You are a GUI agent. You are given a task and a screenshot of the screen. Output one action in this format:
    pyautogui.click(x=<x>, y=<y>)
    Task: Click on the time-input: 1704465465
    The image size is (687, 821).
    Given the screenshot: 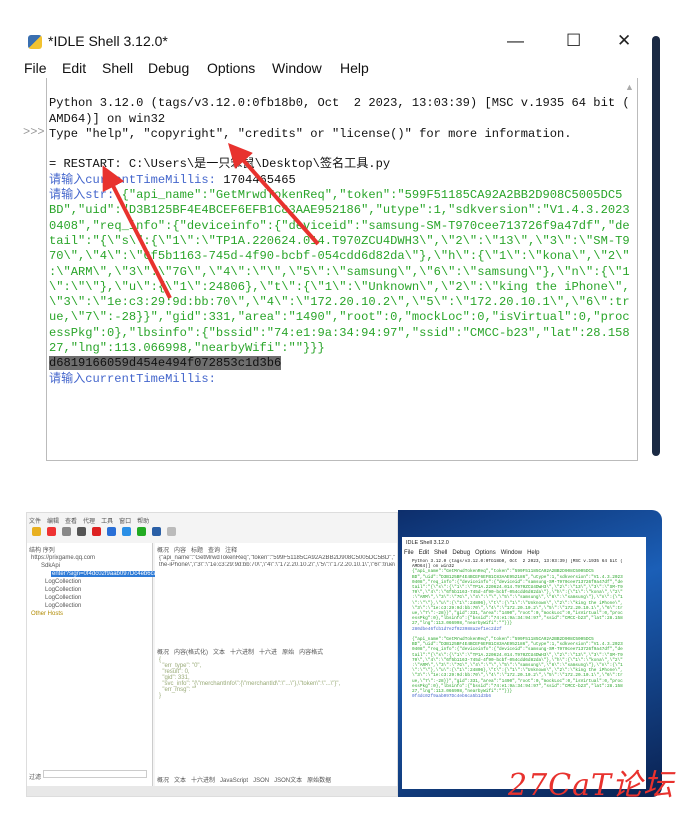 What is the action you would take?
    pyautogui.click(x=259, y=179)
    